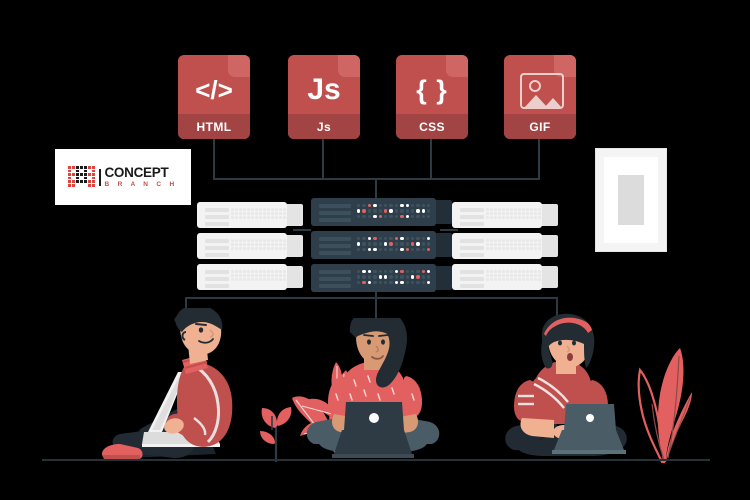 This screenshot has height=500, width=750. What do you see at coordinates (540, 97) in the screenshot?
I see `file-card-gif: GIF` at bounding box center [540, 97].